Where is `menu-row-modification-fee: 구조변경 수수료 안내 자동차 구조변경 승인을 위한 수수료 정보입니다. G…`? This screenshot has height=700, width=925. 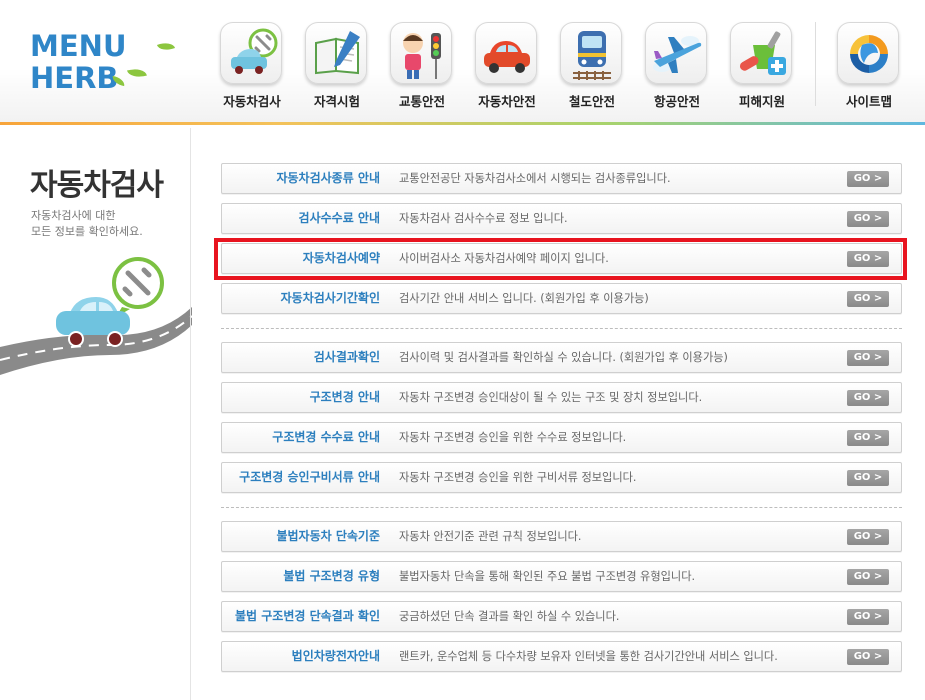 menu-row-modification-fee: 구조변경 수수료 안내 자동차 구조변경 승인을 위한 수수료 정보입니다. G… is located at coordinates (561, 437).